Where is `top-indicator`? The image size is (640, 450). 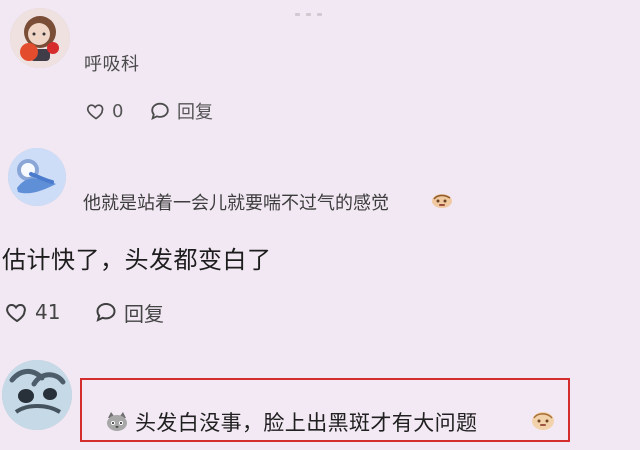 top-indicator is located at coordinates (309, 15).